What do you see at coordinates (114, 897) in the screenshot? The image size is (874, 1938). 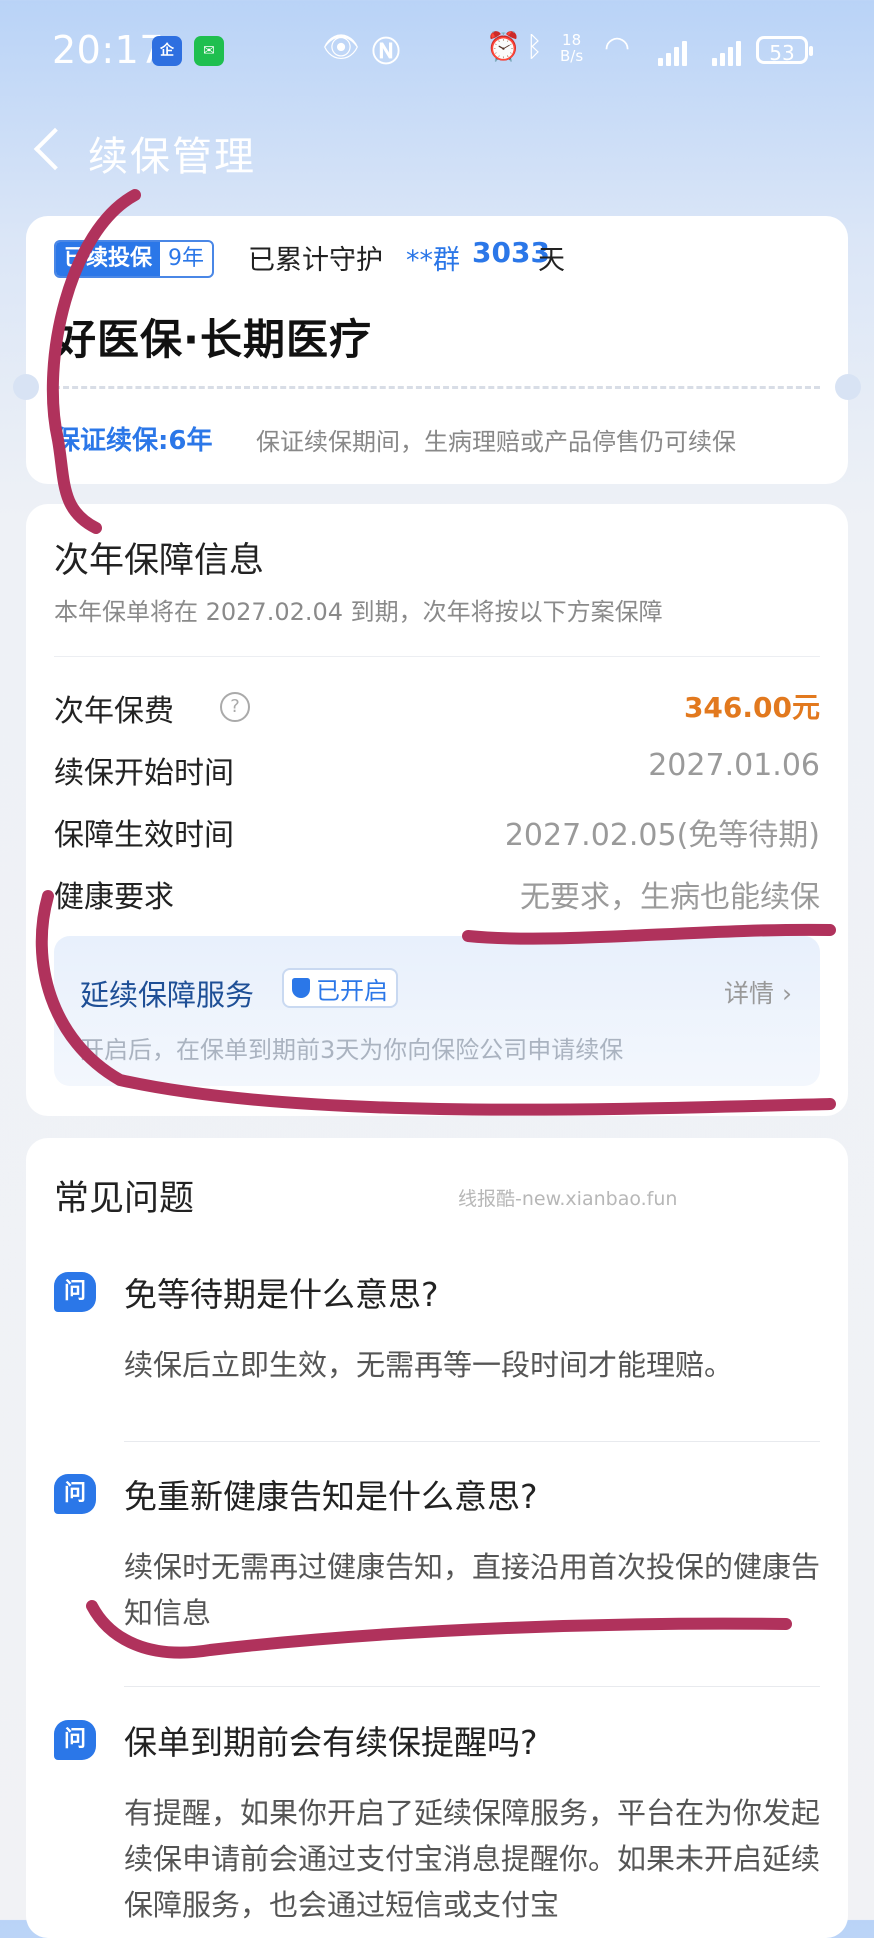 I see `health-label: 健康要求` at bounding box center [114, 897].